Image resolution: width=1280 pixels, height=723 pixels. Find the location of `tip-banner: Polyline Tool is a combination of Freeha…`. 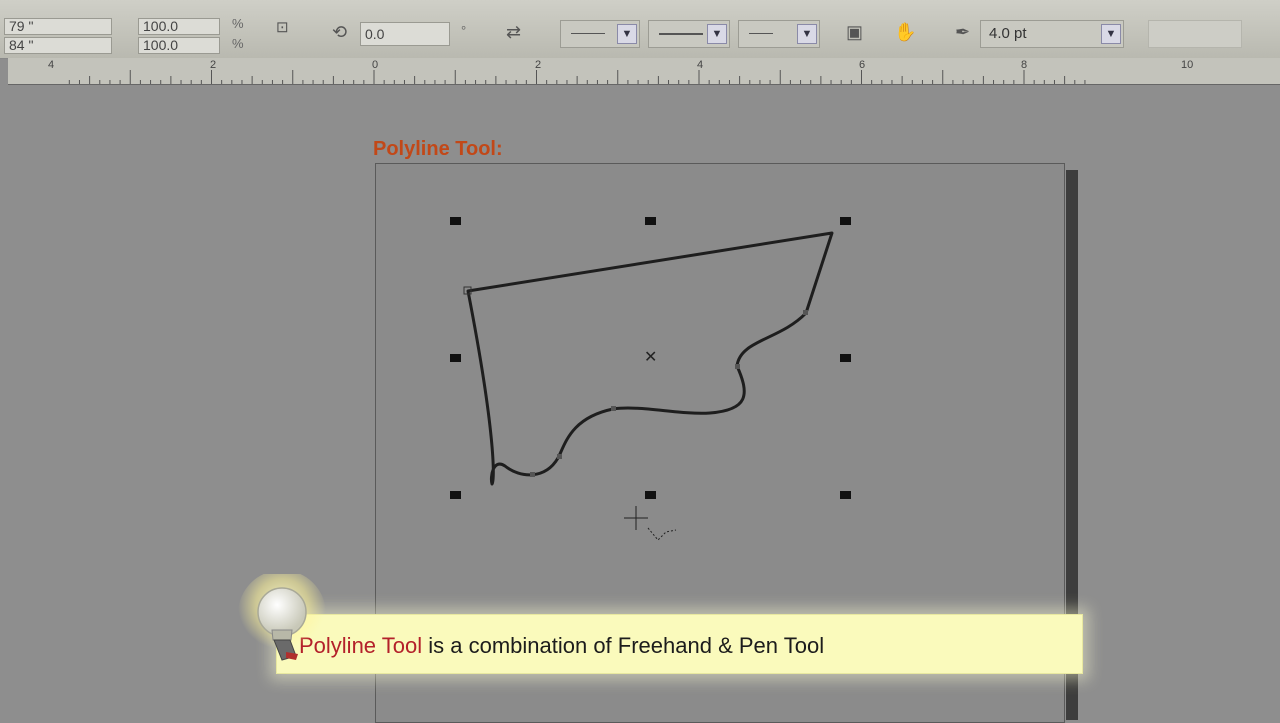

tip-banner: Polyline Tool is a combination of Freeha… is located at coordinates (679, 644).